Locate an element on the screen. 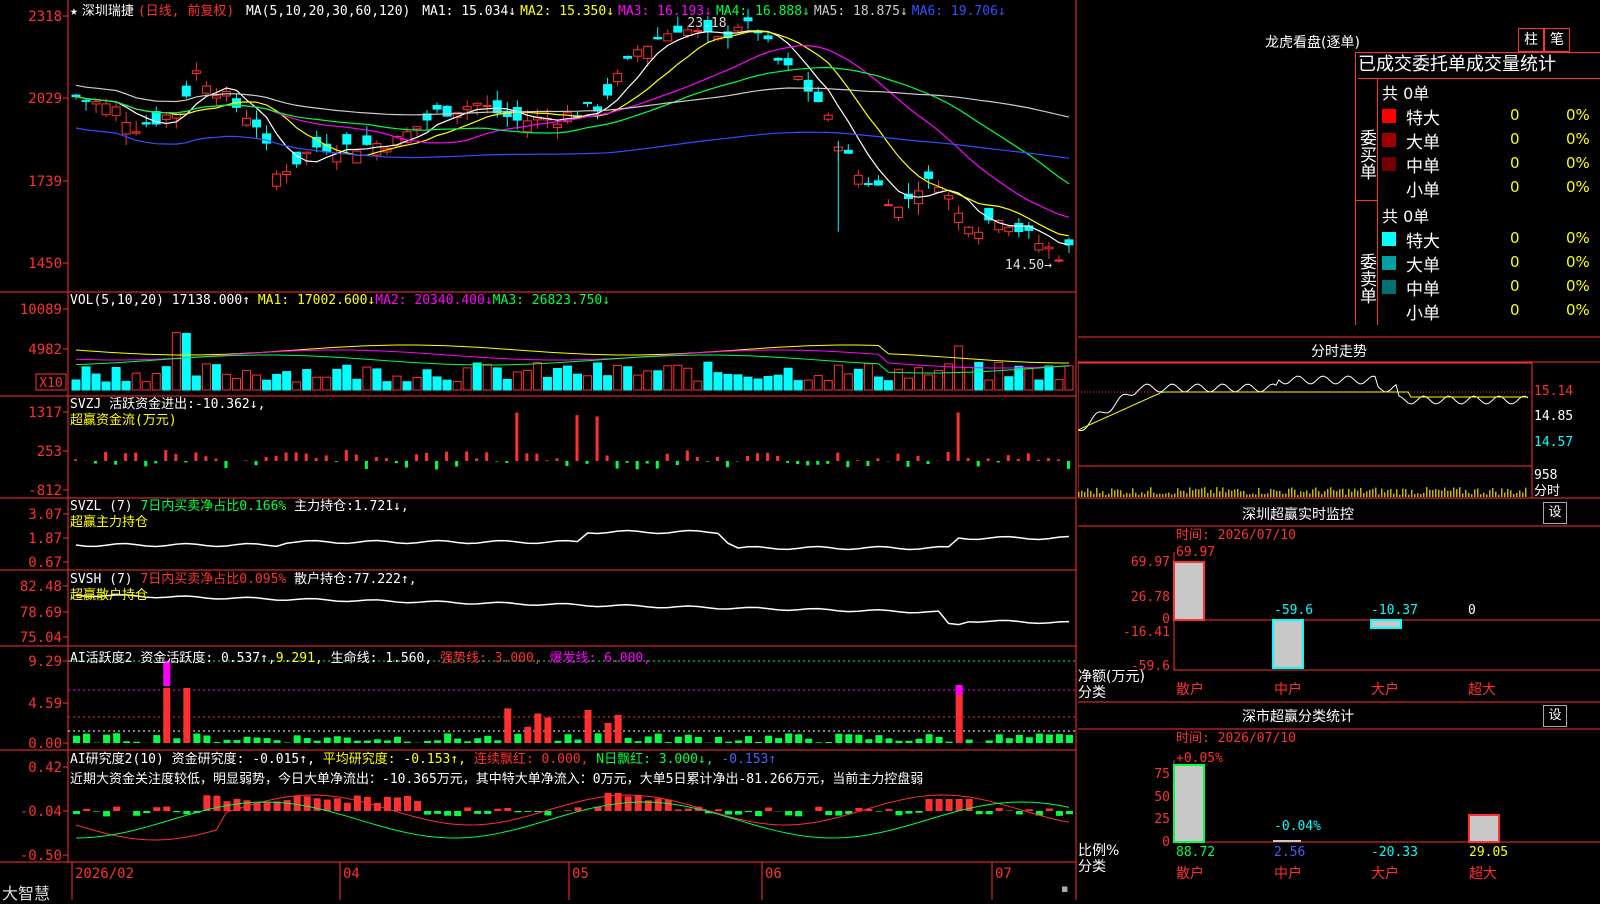 This screenshot has height=904, width=1600. monitor-bar-value: 0 is located at coordinates (1472, 610).